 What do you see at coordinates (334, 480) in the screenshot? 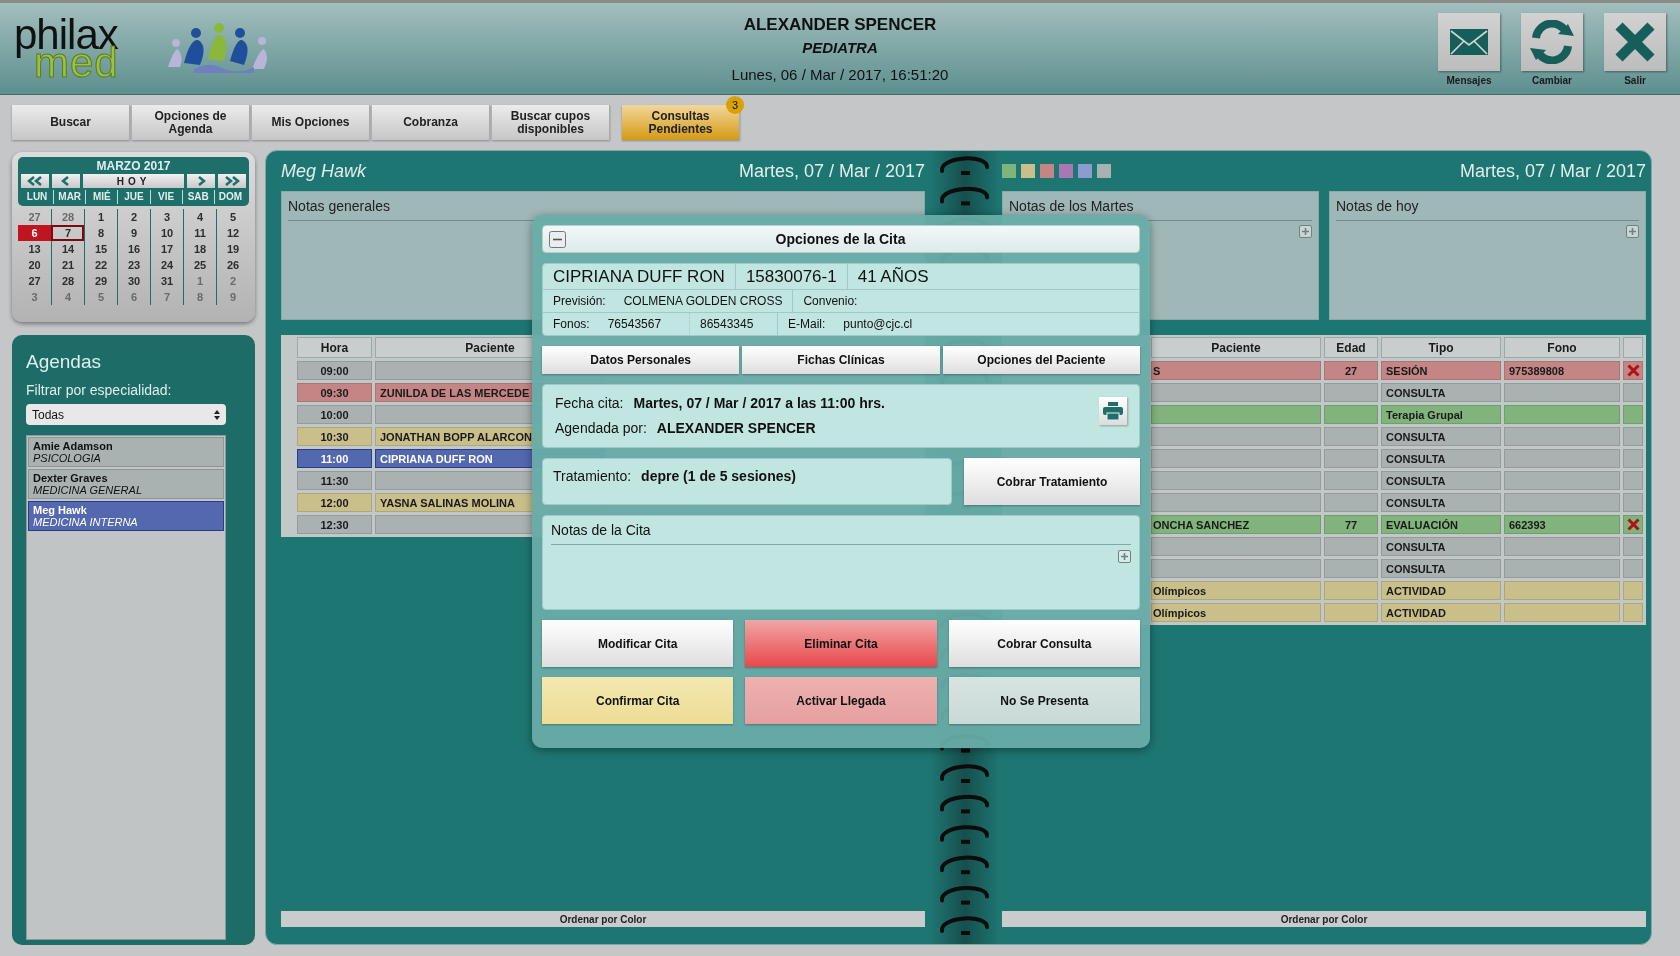
I see `time-cell: 11:30` at bounding box center [334, 480].